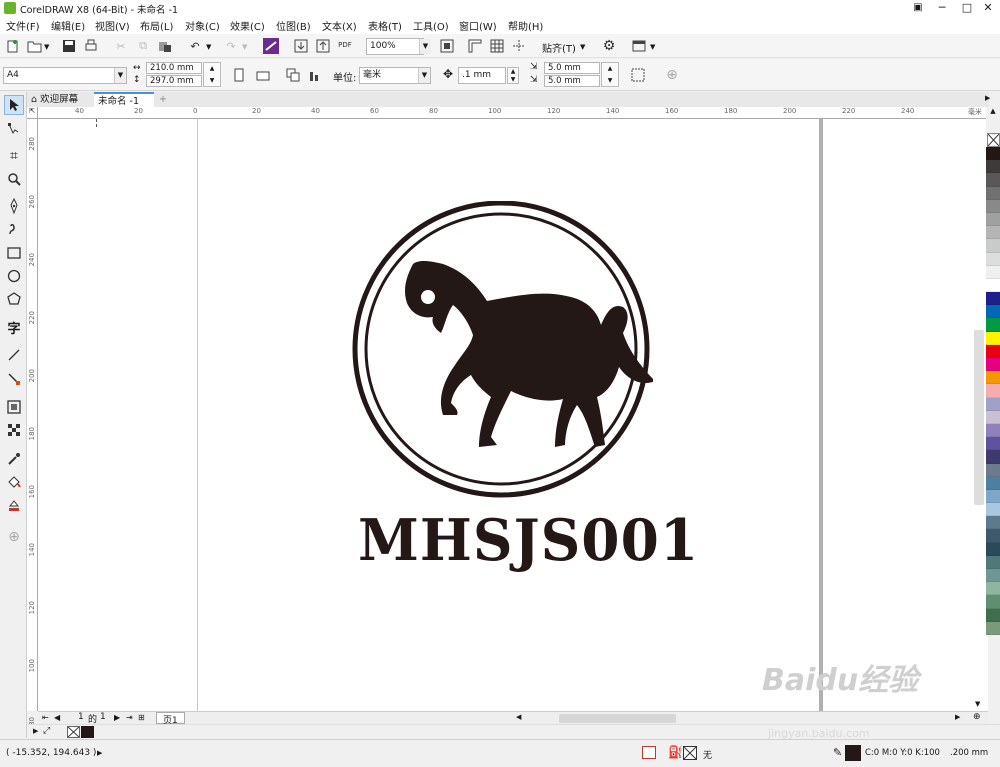 The height and width of the screenshot is (767, 1000). Describe the element at coordinates (652, 47) in the screenshot. I see `launcher-dropdown-arrow-icon: ▼` at that location.